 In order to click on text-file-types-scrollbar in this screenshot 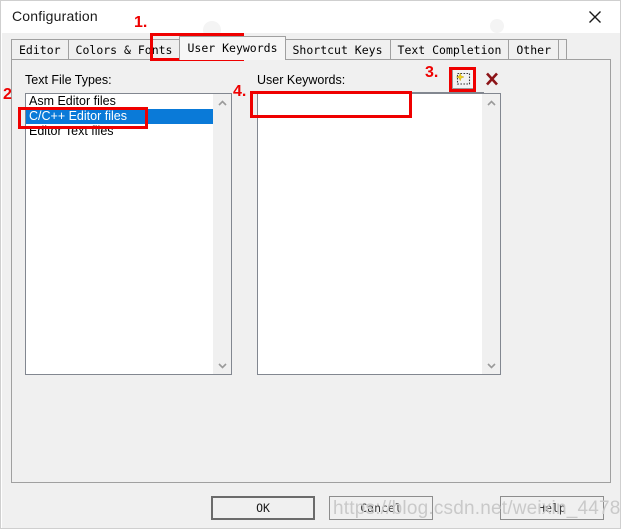, I will do `click(222, 234)`.